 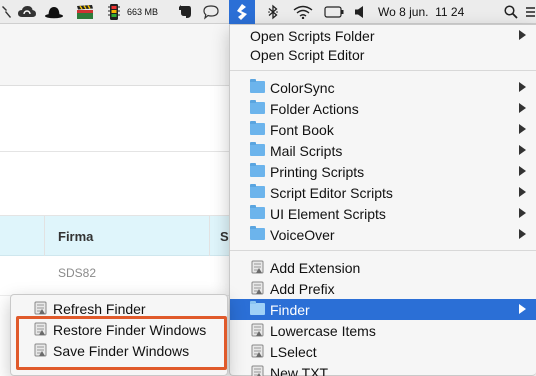 I want to click on menu-item-add-prefix: Add Prefix, so click(x=383, y=288).